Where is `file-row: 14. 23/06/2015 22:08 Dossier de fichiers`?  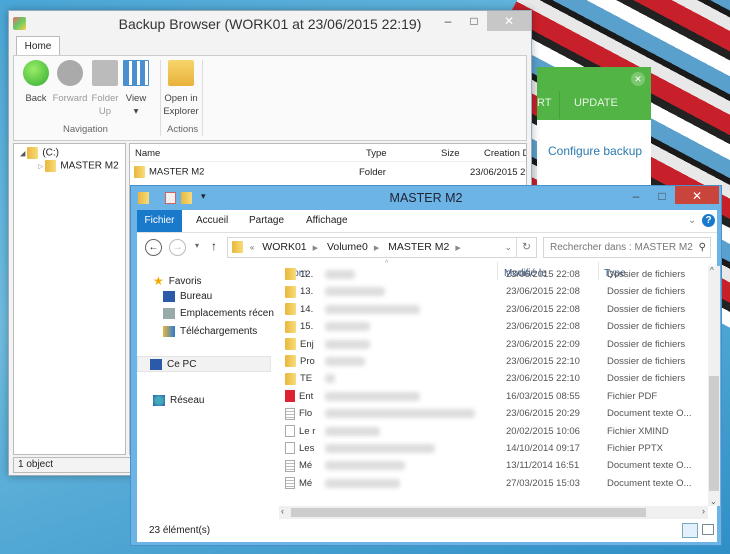 file-row: 14. 23/06/2015 22:08 Dossier de fichiers is located at coordinates (495, 309).